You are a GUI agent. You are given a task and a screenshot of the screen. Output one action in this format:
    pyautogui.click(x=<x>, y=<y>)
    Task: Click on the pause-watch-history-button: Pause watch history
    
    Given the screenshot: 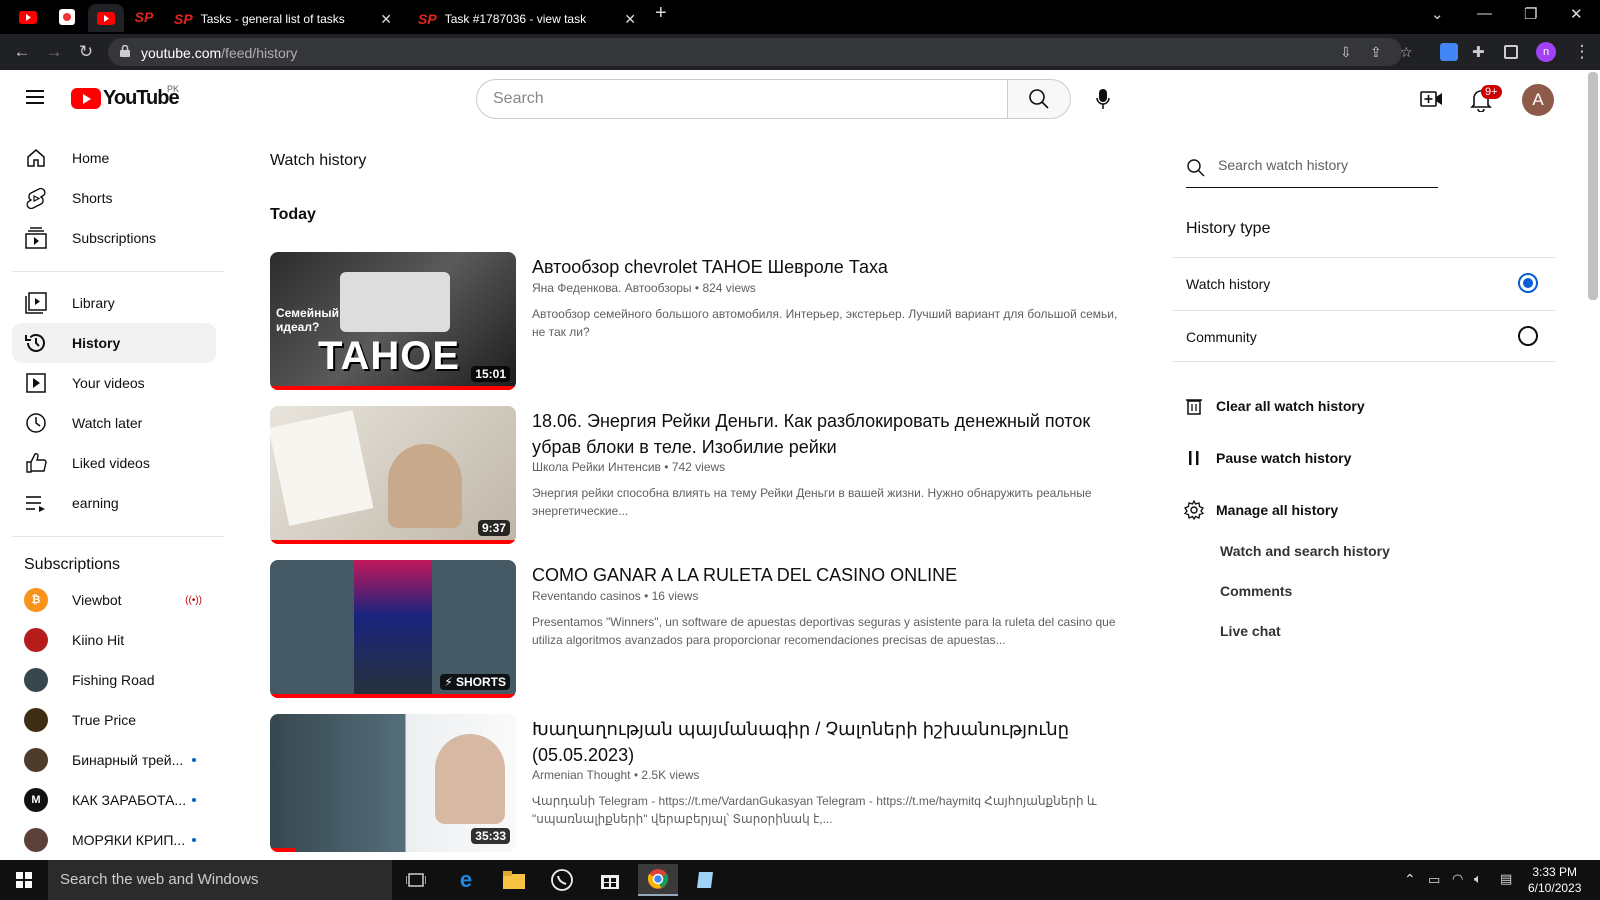 What is the action you would take?
    pyautogui.click(x=1267, y=458)
    